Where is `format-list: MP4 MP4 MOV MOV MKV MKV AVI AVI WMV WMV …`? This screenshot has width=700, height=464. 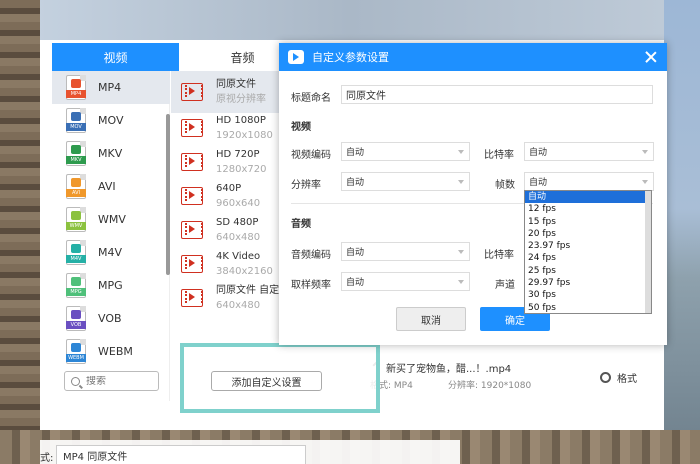
format-list: MP4 MP4 MOV MOV MKV MKV AVI AVI WMV WMV … is located at coordinates (111, 236).